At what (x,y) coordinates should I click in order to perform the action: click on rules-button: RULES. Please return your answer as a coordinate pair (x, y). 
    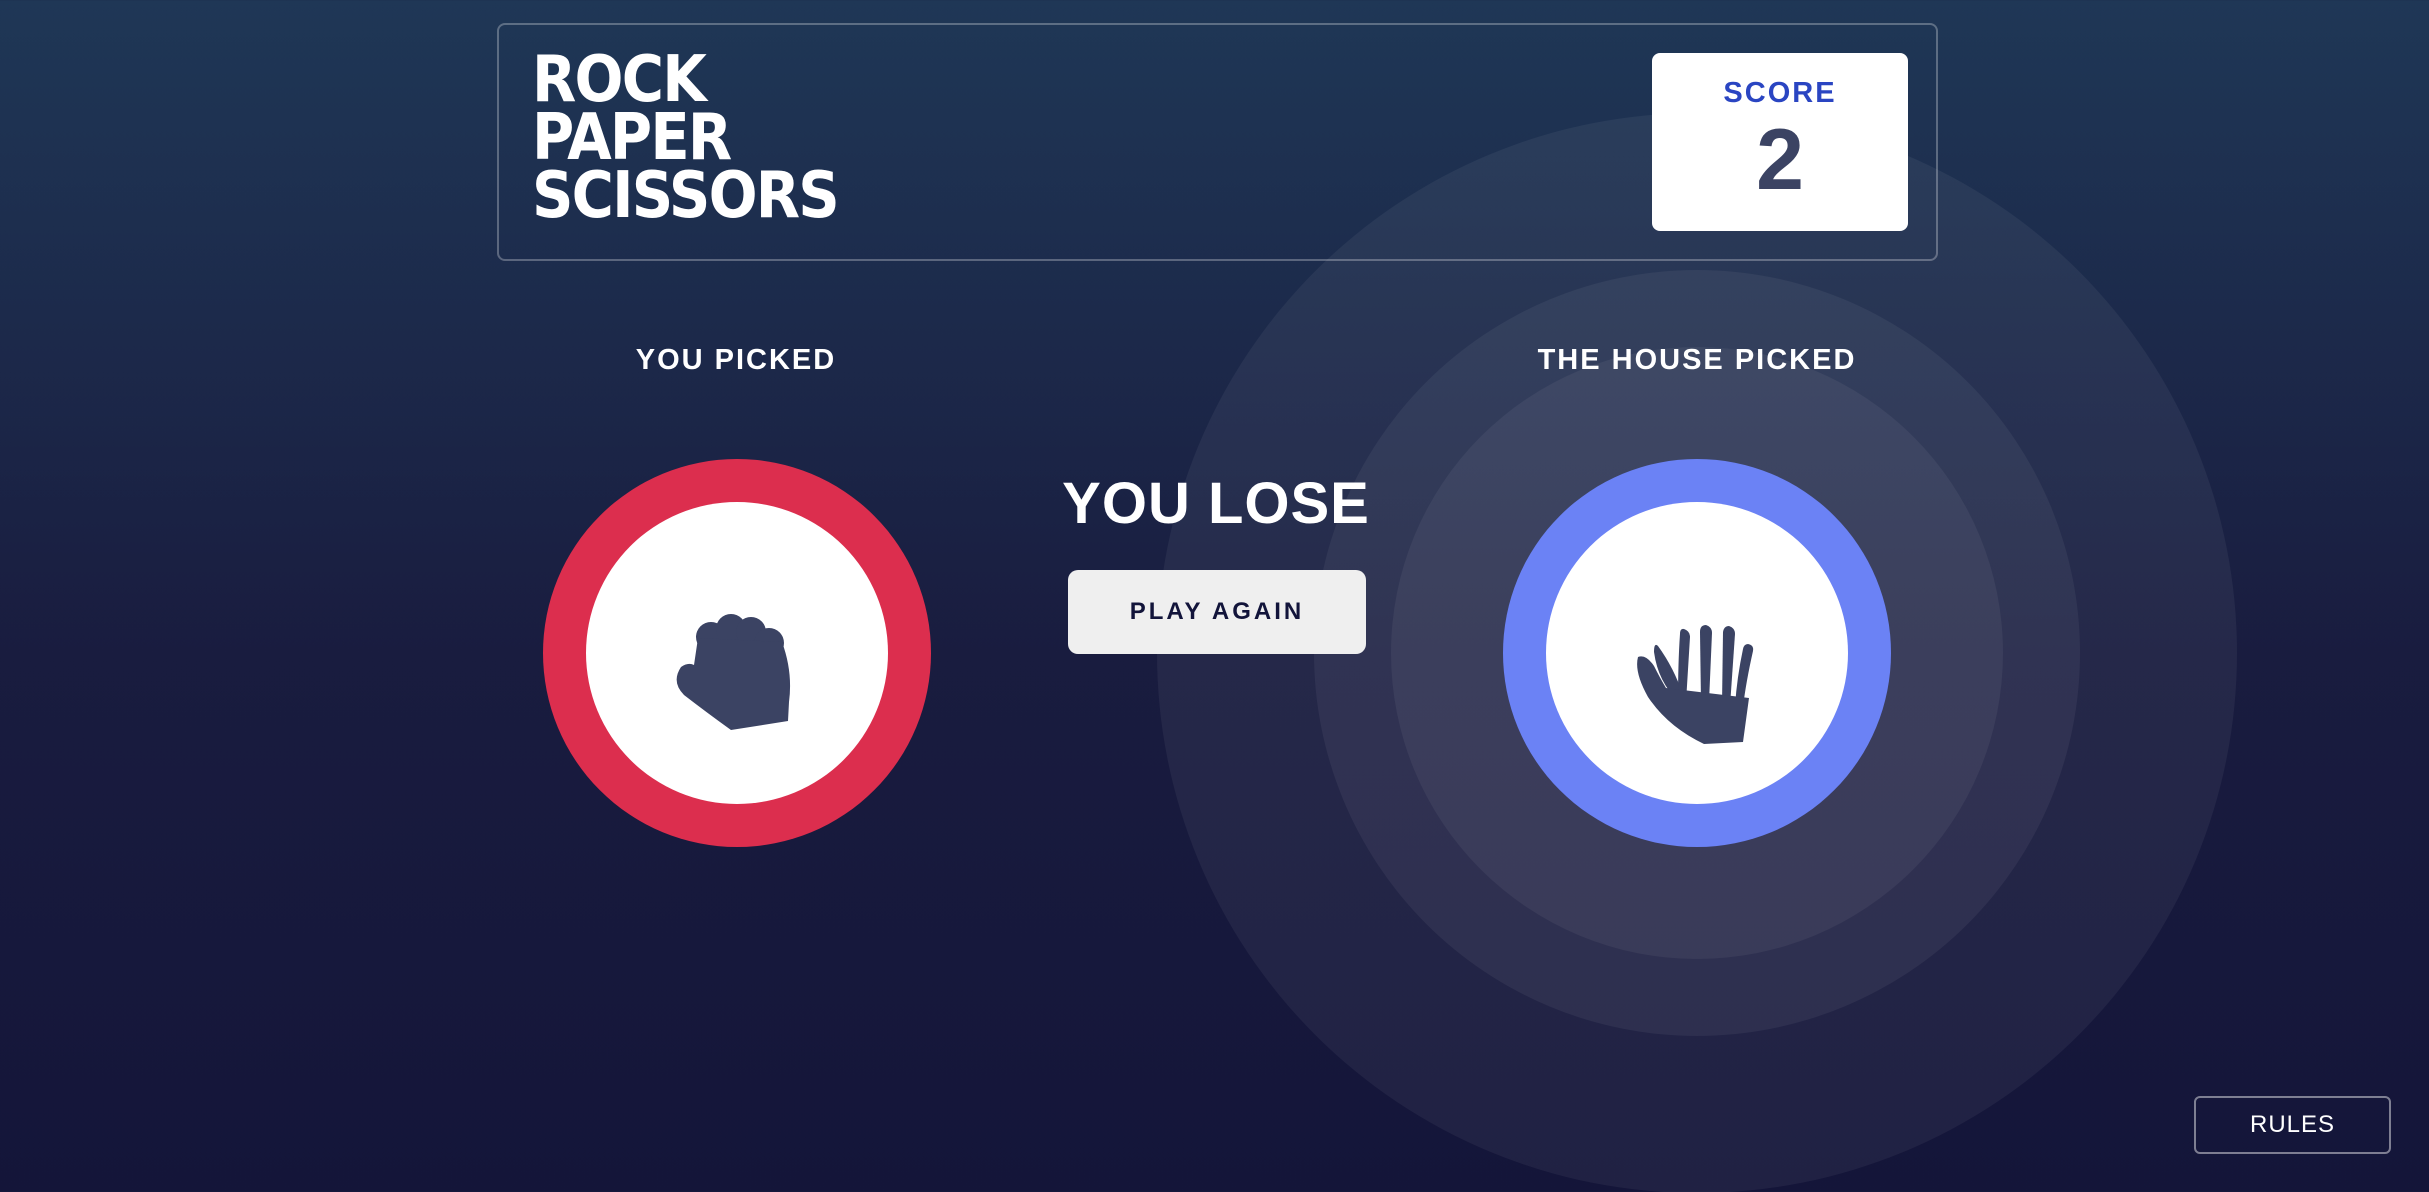
    Looking at the image, I should click on (2292, 1125).